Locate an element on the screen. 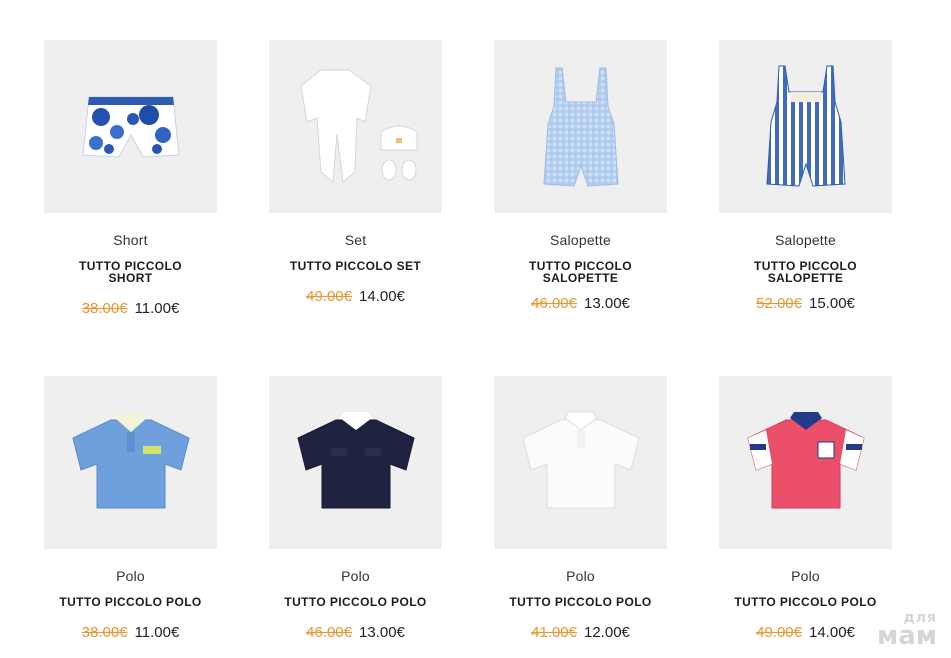 The width and height of the screenshot is (951, 658). watermark-line2: мам is located at coordinates (906, 635).